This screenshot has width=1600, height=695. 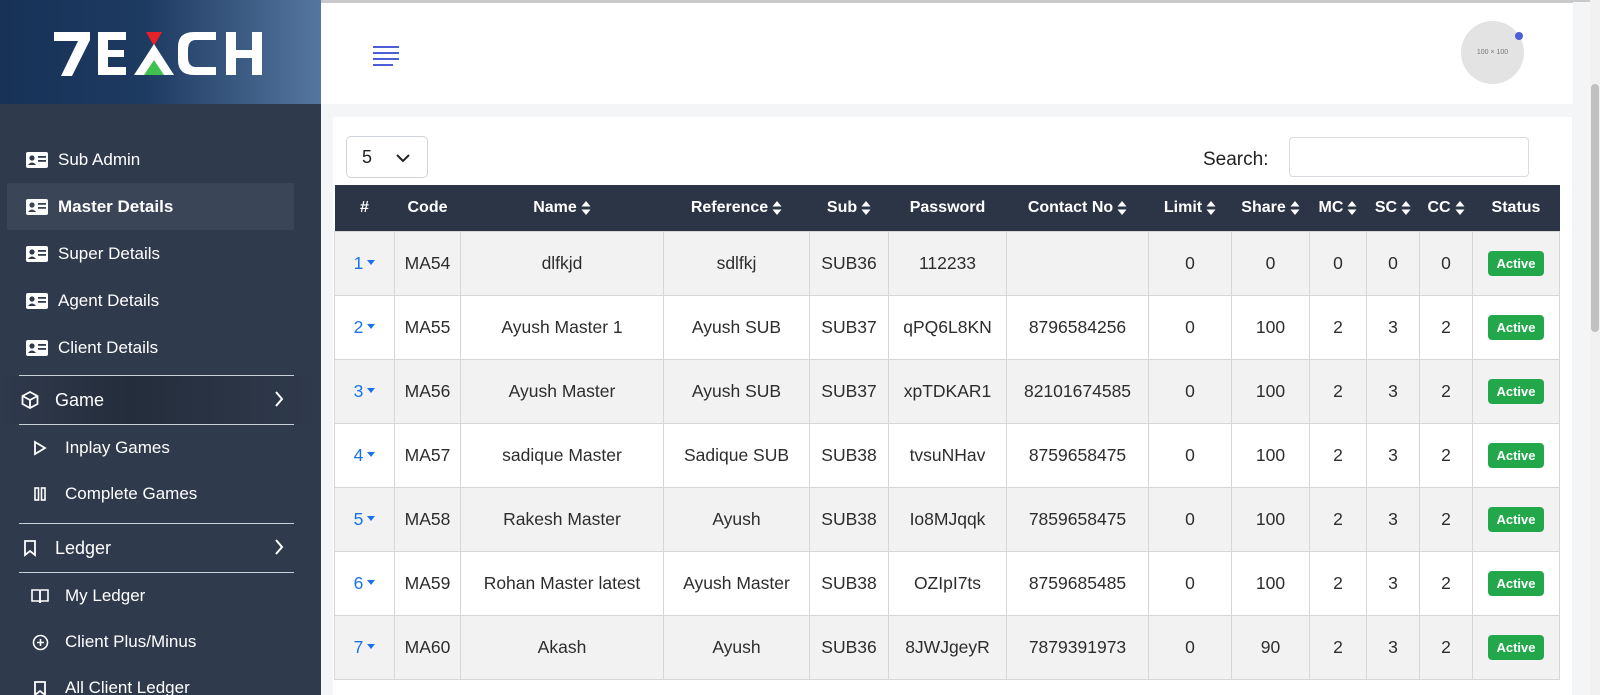 What do you see at coordinates (359, 583) in the screenshot?
I see `row-index-link: 6` at bounding box center [359, 583].